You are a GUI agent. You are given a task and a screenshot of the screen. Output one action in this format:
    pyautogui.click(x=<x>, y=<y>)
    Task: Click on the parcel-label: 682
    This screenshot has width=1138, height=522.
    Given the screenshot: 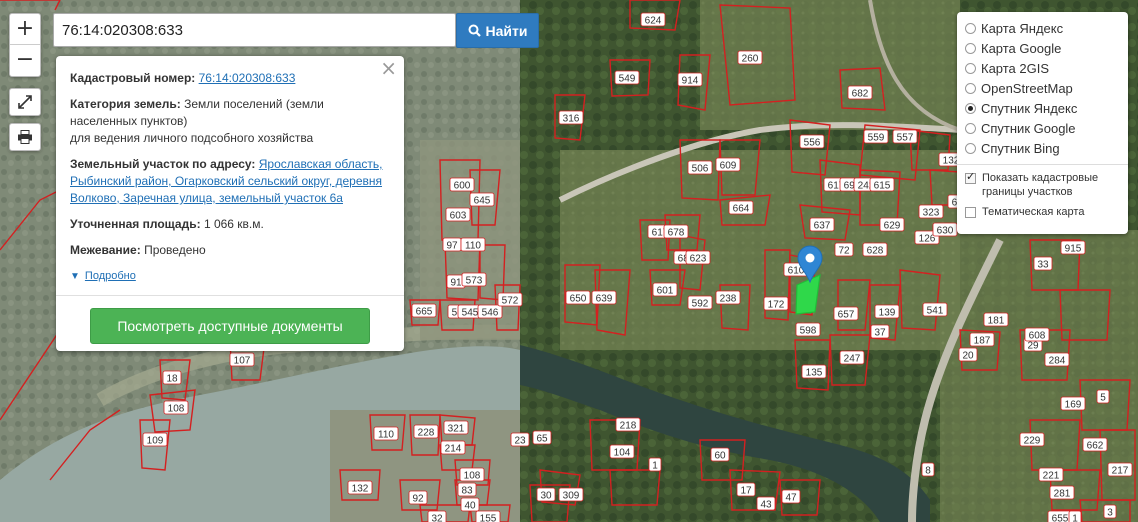 What is the action you would take?
    pyautogui.click(x=860, y=92)
    